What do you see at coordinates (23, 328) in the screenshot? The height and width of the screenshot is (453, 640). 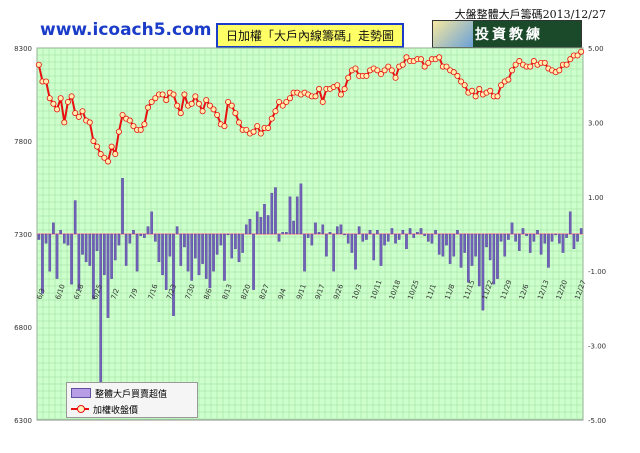 I see `y-left-tick-label: 6800` at bounding box center [23, 328].